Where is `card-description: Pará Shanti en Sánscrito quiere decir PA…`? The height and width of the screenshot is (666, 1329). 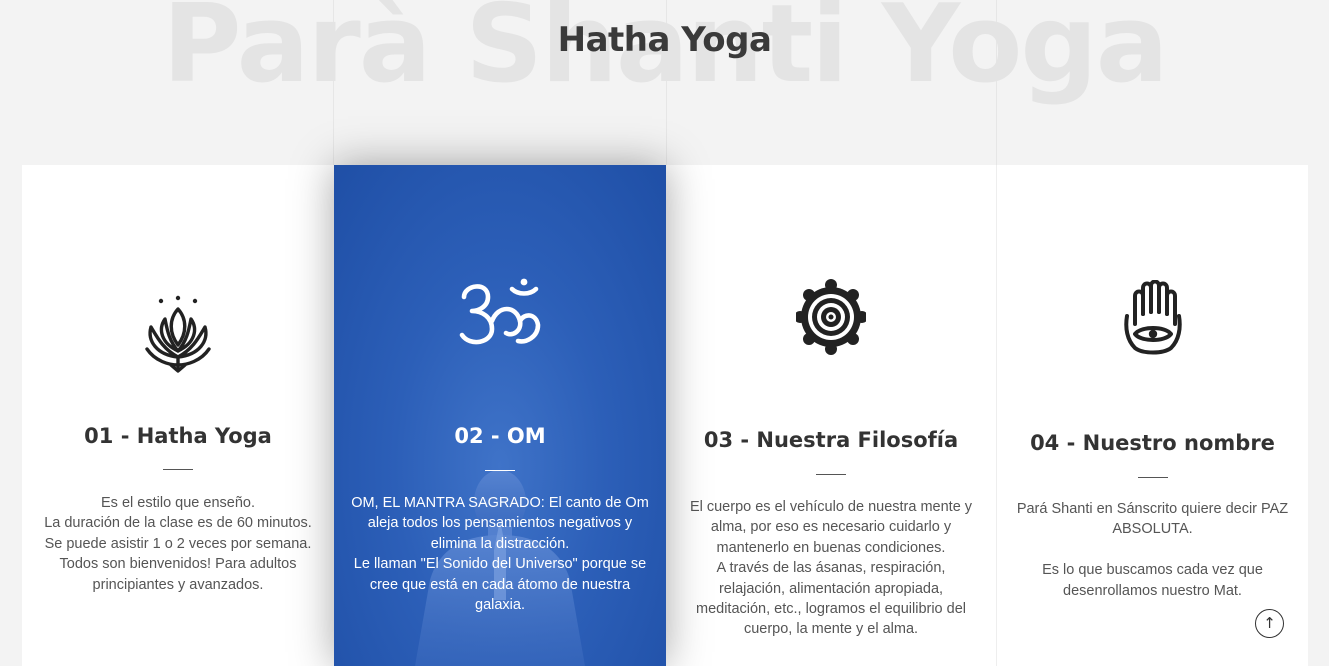 card-description: Pará Shanti en Sánscrito quiere decir PA… is located at coordinates (1152, 550).